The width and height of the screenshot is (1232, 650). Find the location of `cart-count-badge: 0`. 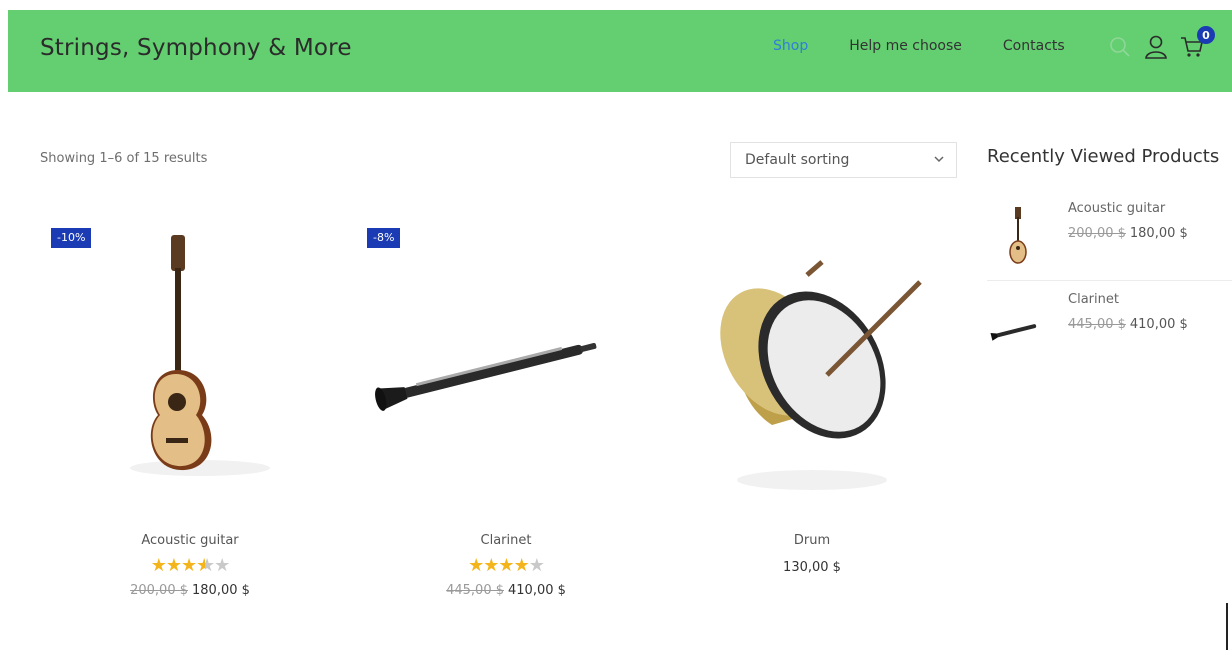

cart-count-badge: 0 is located at coordinates (1206, 35).